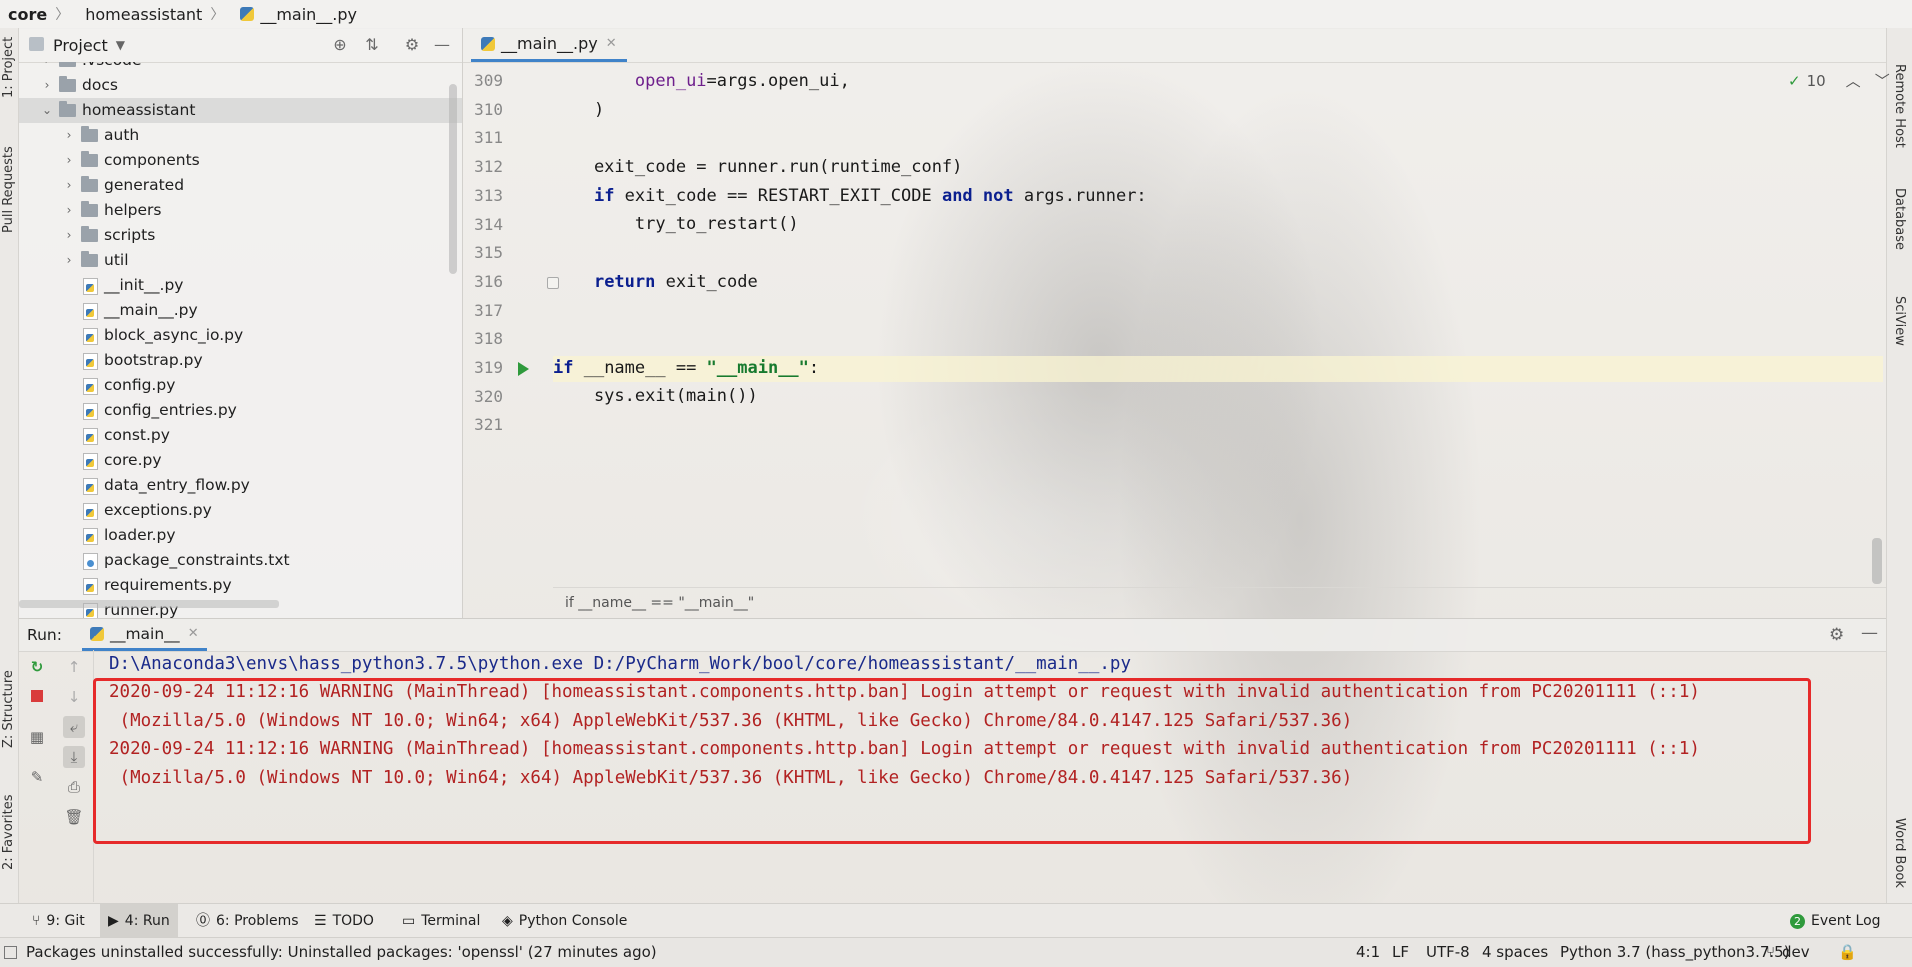 Image resolution: width=1912 pixels, height=967 pixels. Describe the element at coordinates (143, 14) in the screenshot. I see `breadcrumb-folder: homeassistant` at that location.